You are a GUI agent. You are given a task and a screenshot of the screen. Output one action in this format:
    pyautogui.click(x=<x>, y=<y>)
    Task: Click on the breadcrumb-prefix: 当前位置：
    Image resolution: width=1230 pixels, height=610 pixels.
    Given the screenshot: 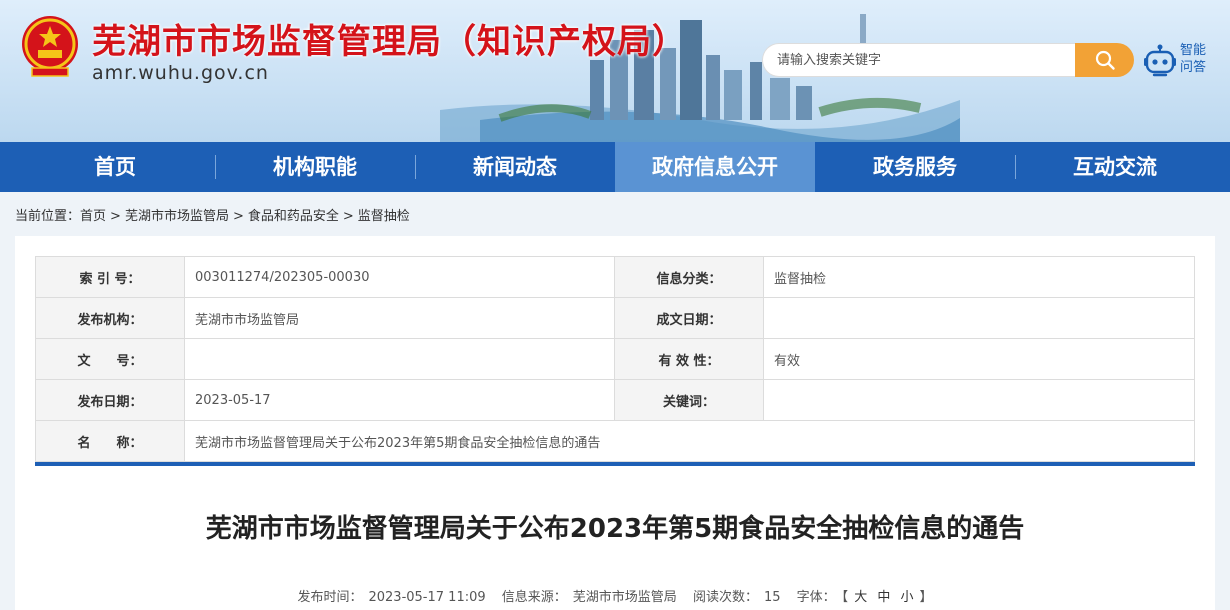 What is the action you would take?
    pyautogui.click(x=48, y=216)
    